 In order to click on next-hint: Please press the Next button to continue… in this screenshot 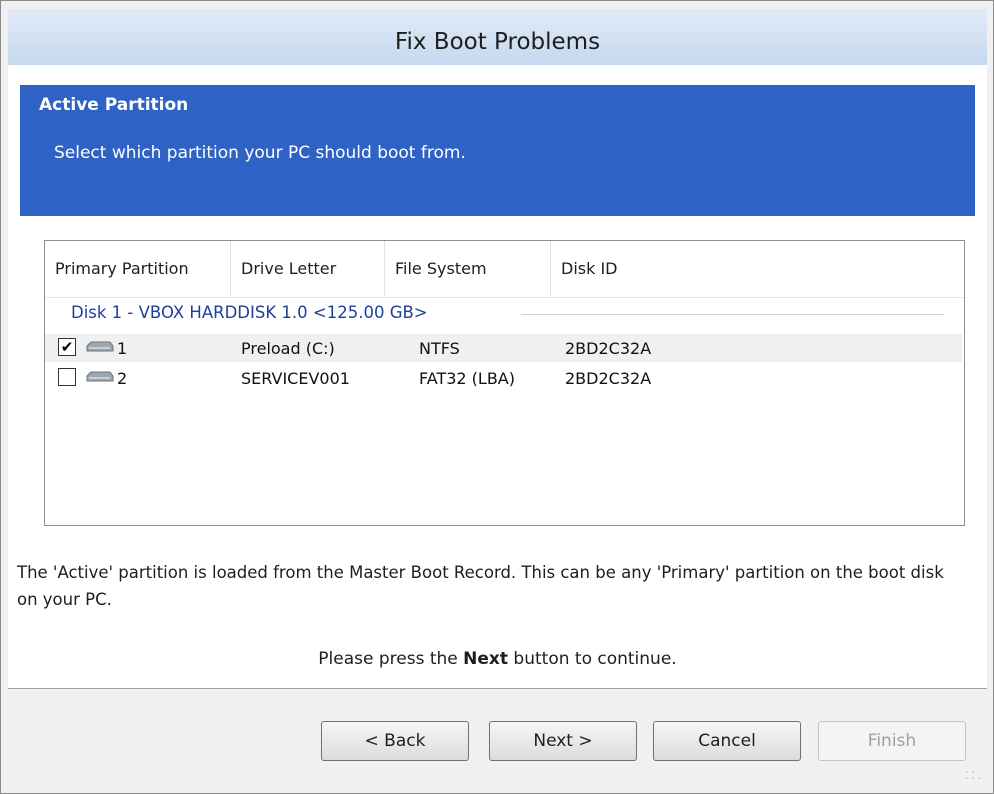, I will do `click(497, 659)`.